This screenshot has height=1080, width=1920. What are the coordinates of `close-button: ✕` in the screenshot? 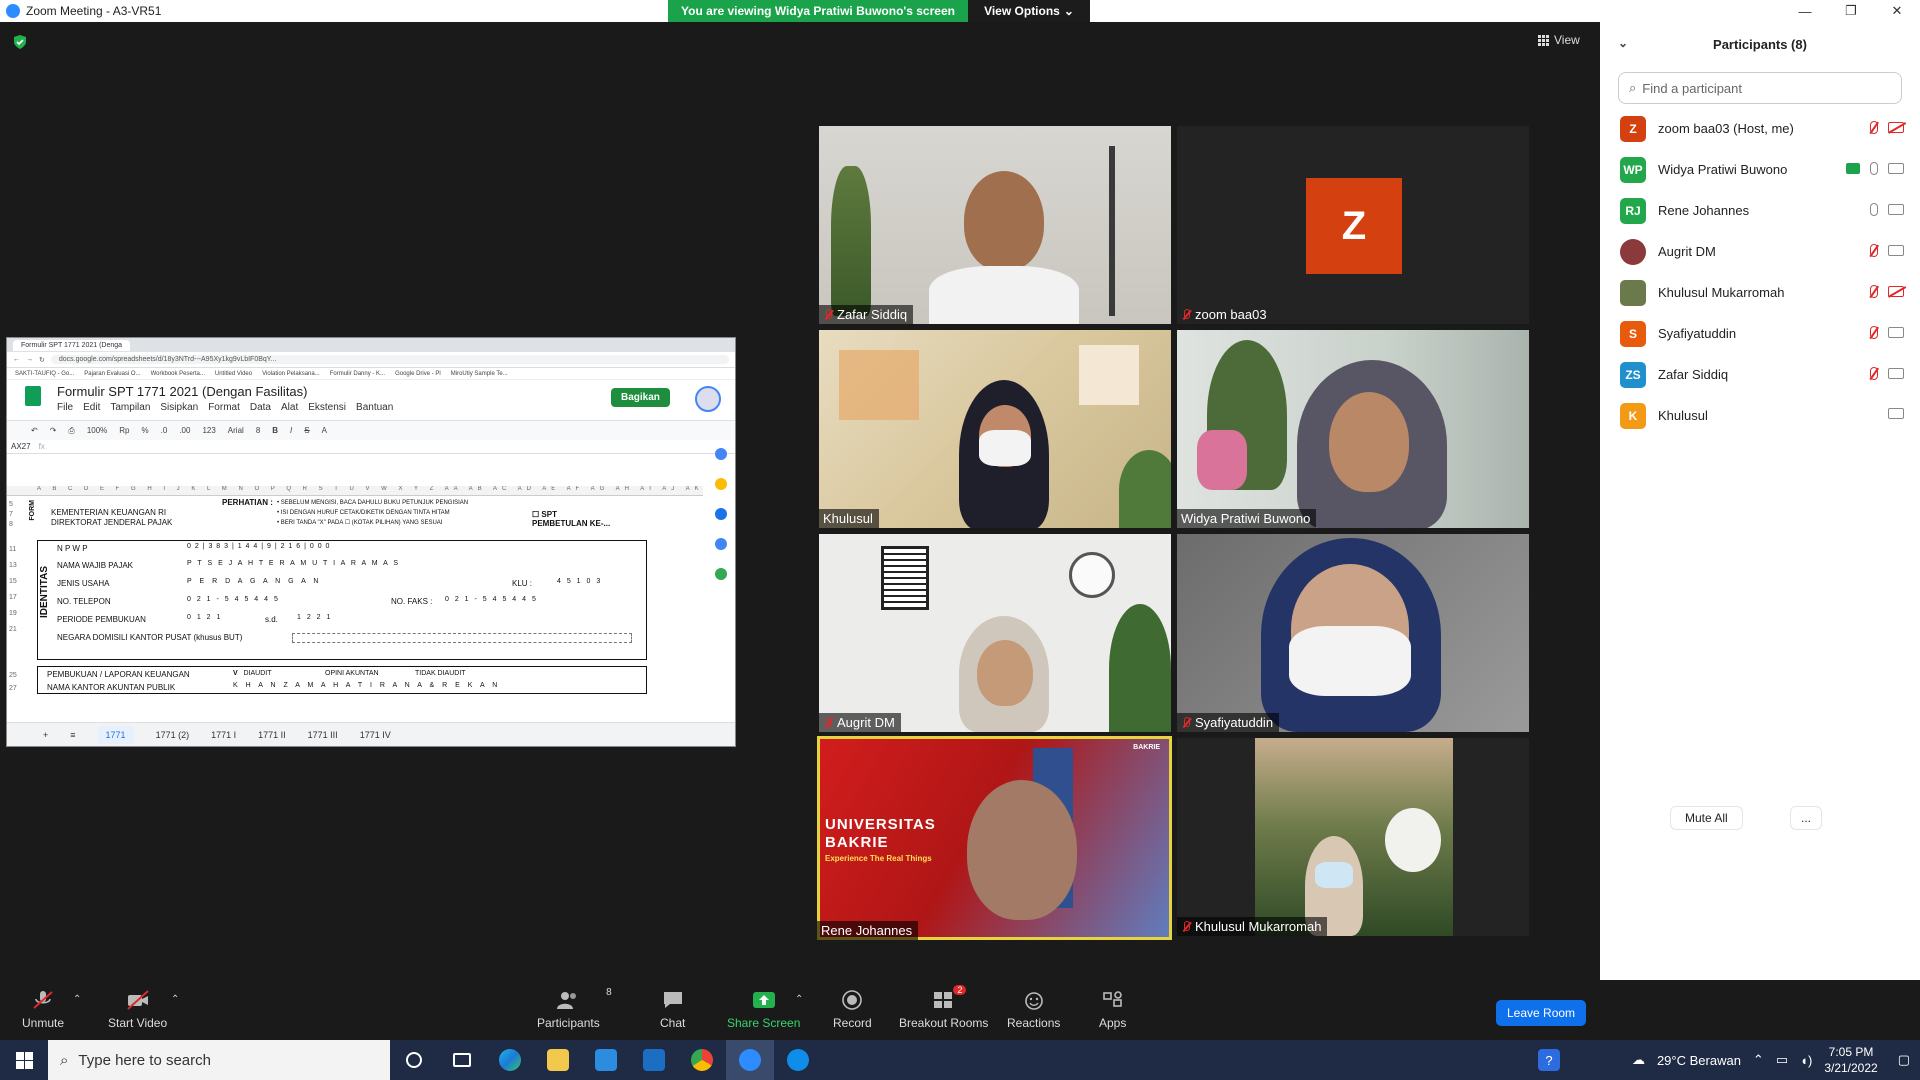 It's located at (1897, 11).